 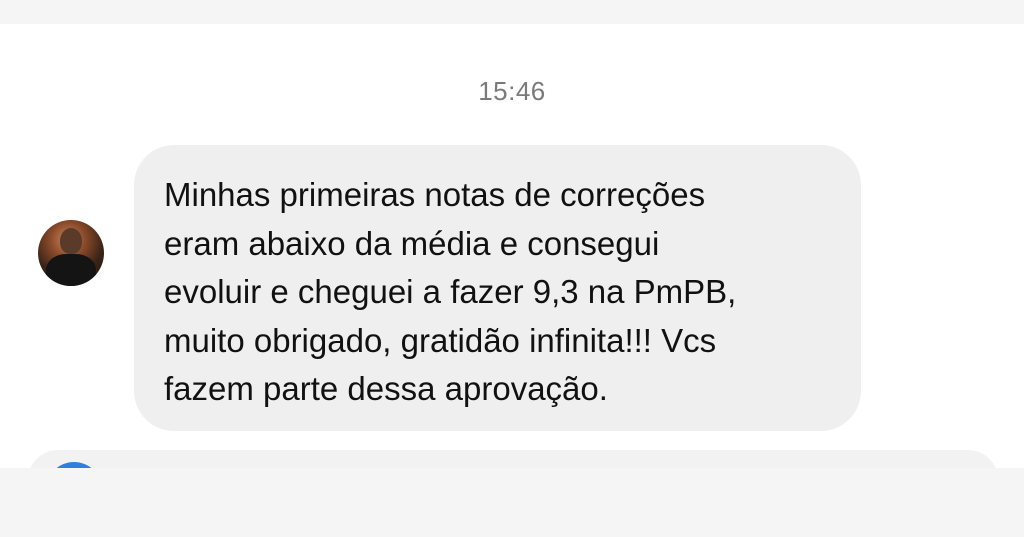 I want to click on top-strip, so click(x=512, y=12).